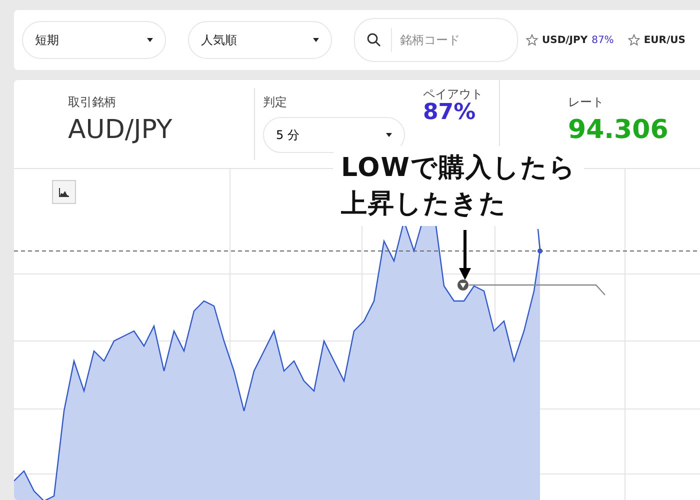 Image resolution: width=700 pixels, height=500 pixels. What do you see at coordinates (463, 285) in the screenshot?
I see `entry-marker-icon` at bounding box center [463, 285].